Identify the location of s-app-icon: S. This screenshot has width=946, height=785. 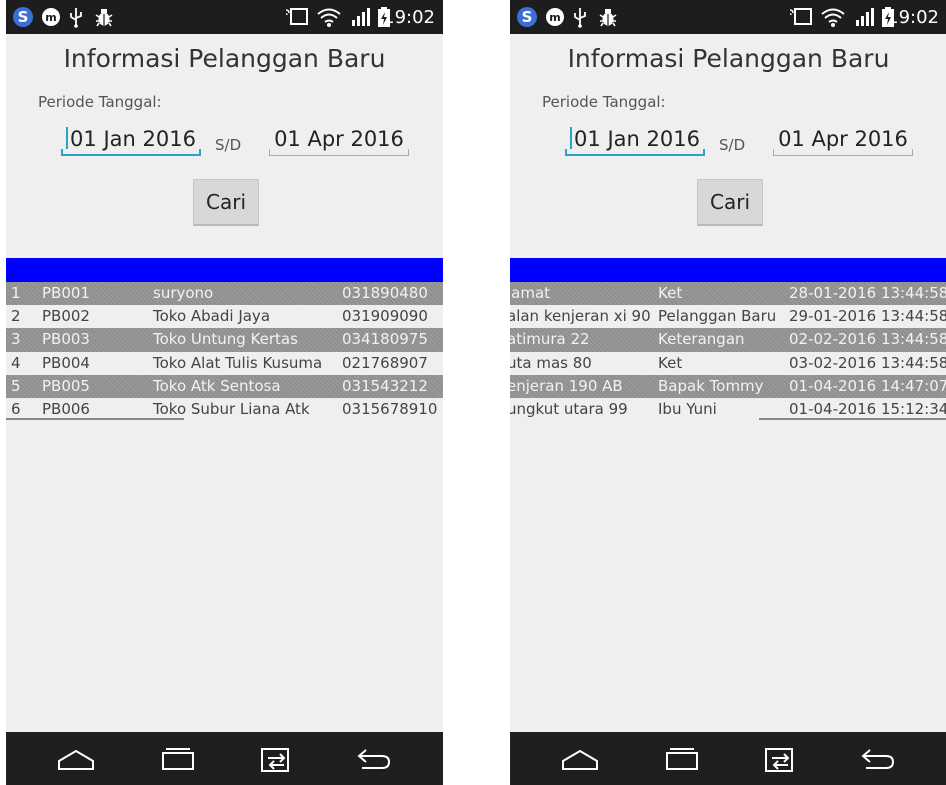
(527, 17).